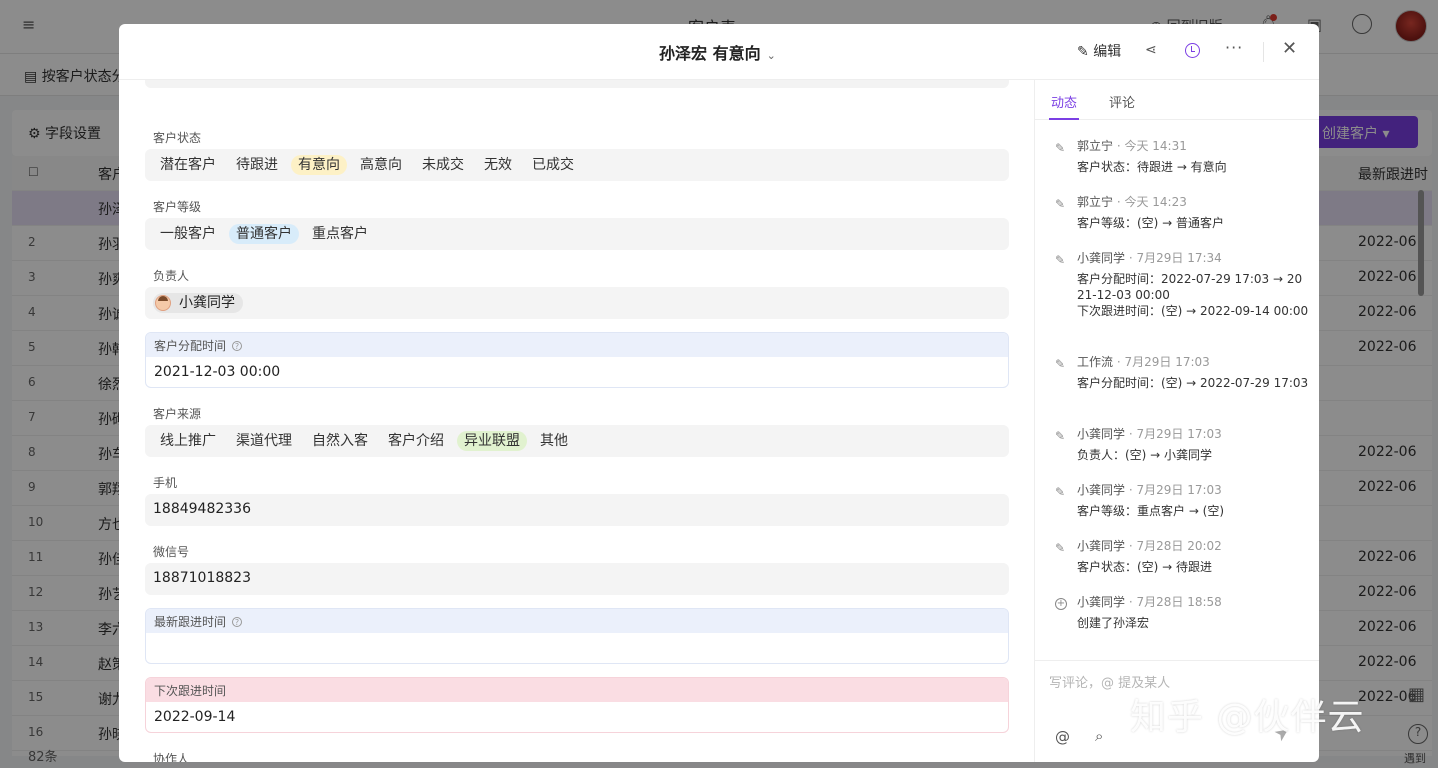  Describe the element at coordinates (1143, 361) in the screenshot. I see `activity-header: 工作流 · 7月29日 17:03` at that location.